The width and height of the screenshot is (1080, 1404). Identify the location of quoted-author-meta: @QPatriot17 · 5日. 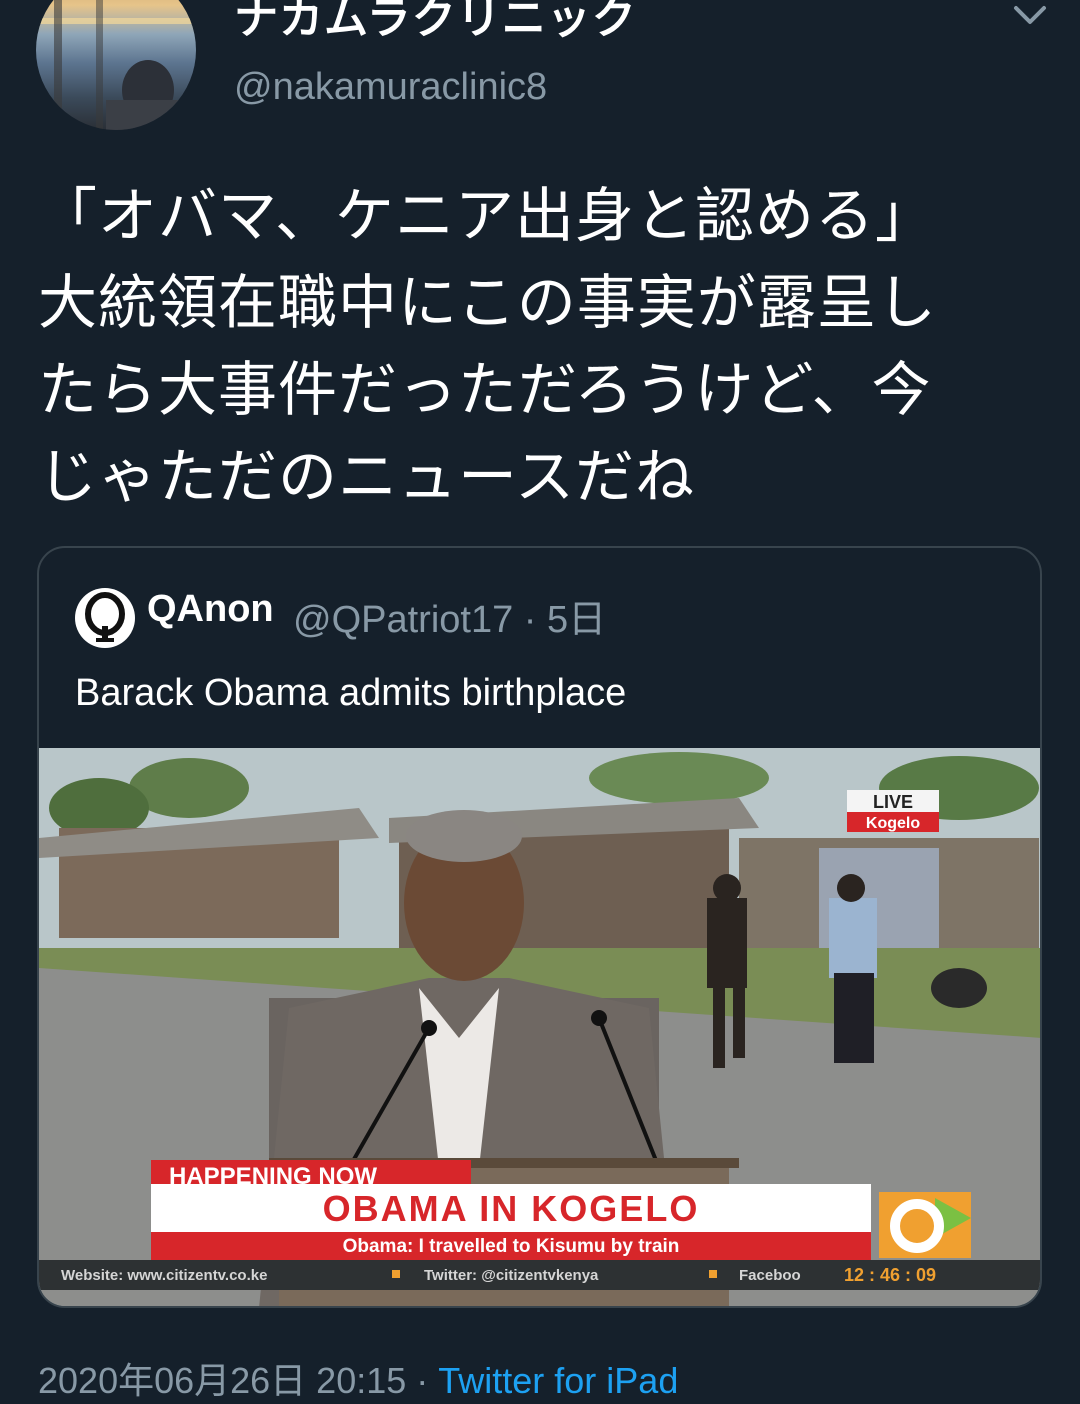
(449, 615).